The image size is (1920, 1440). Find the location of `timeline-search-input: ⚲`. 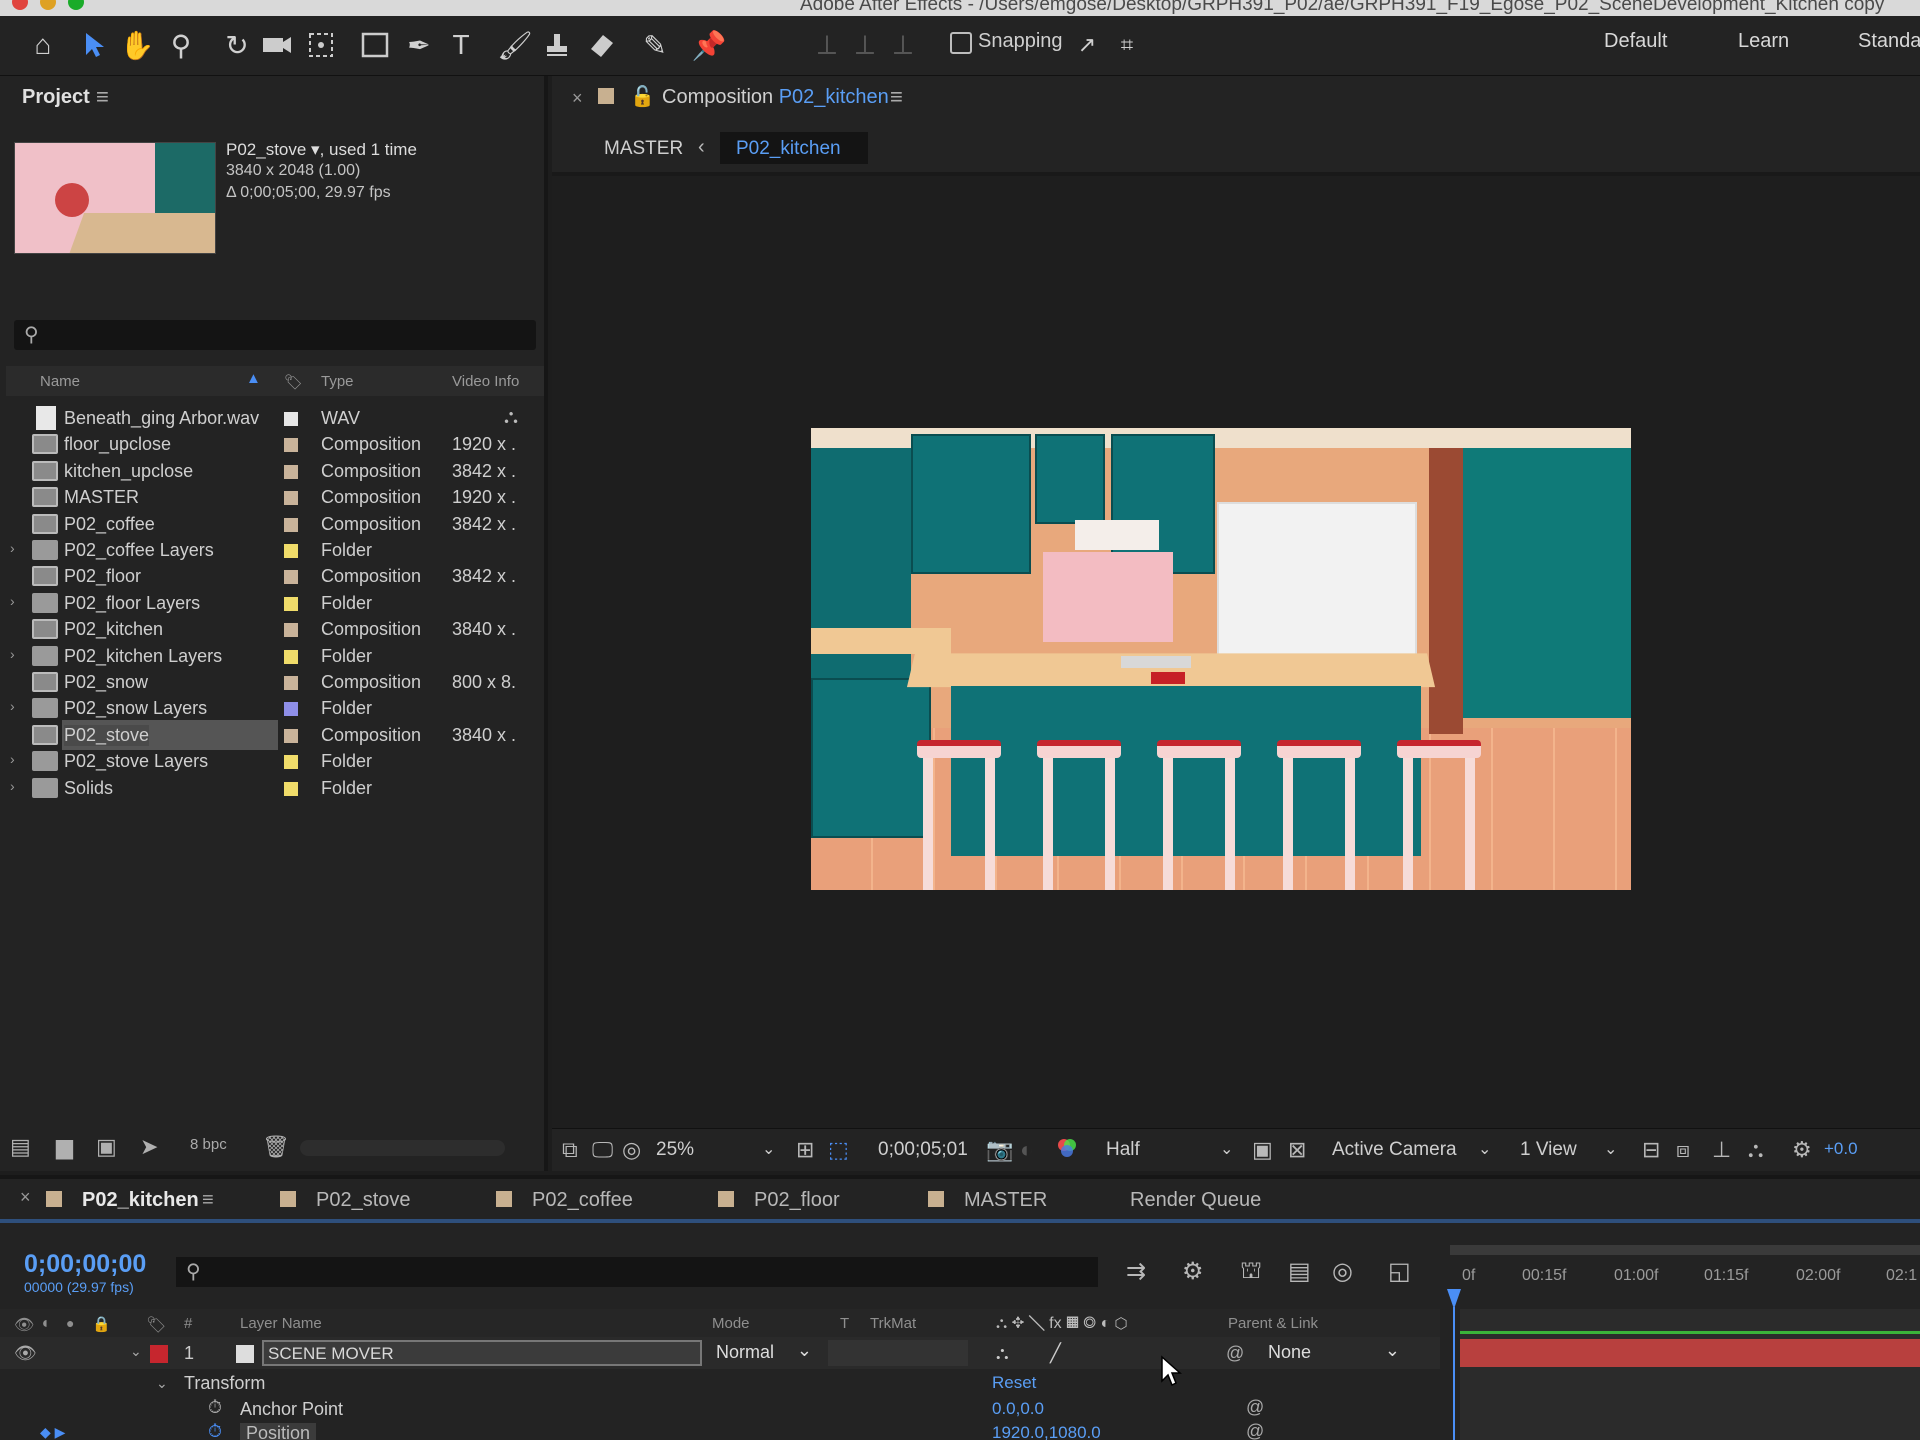

timeline-search-input: ⚲ is located at coordinates (637, 1272).